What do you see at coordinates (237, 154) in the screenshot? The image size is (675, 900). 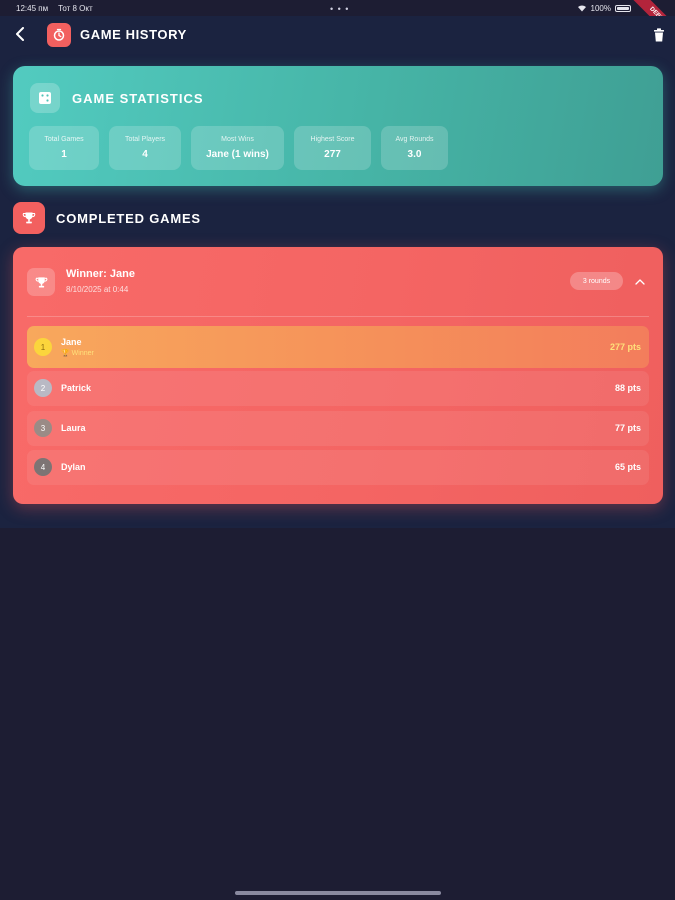 I see `stat-value: Jane (1 wins)` at bounding box center [237, 154].